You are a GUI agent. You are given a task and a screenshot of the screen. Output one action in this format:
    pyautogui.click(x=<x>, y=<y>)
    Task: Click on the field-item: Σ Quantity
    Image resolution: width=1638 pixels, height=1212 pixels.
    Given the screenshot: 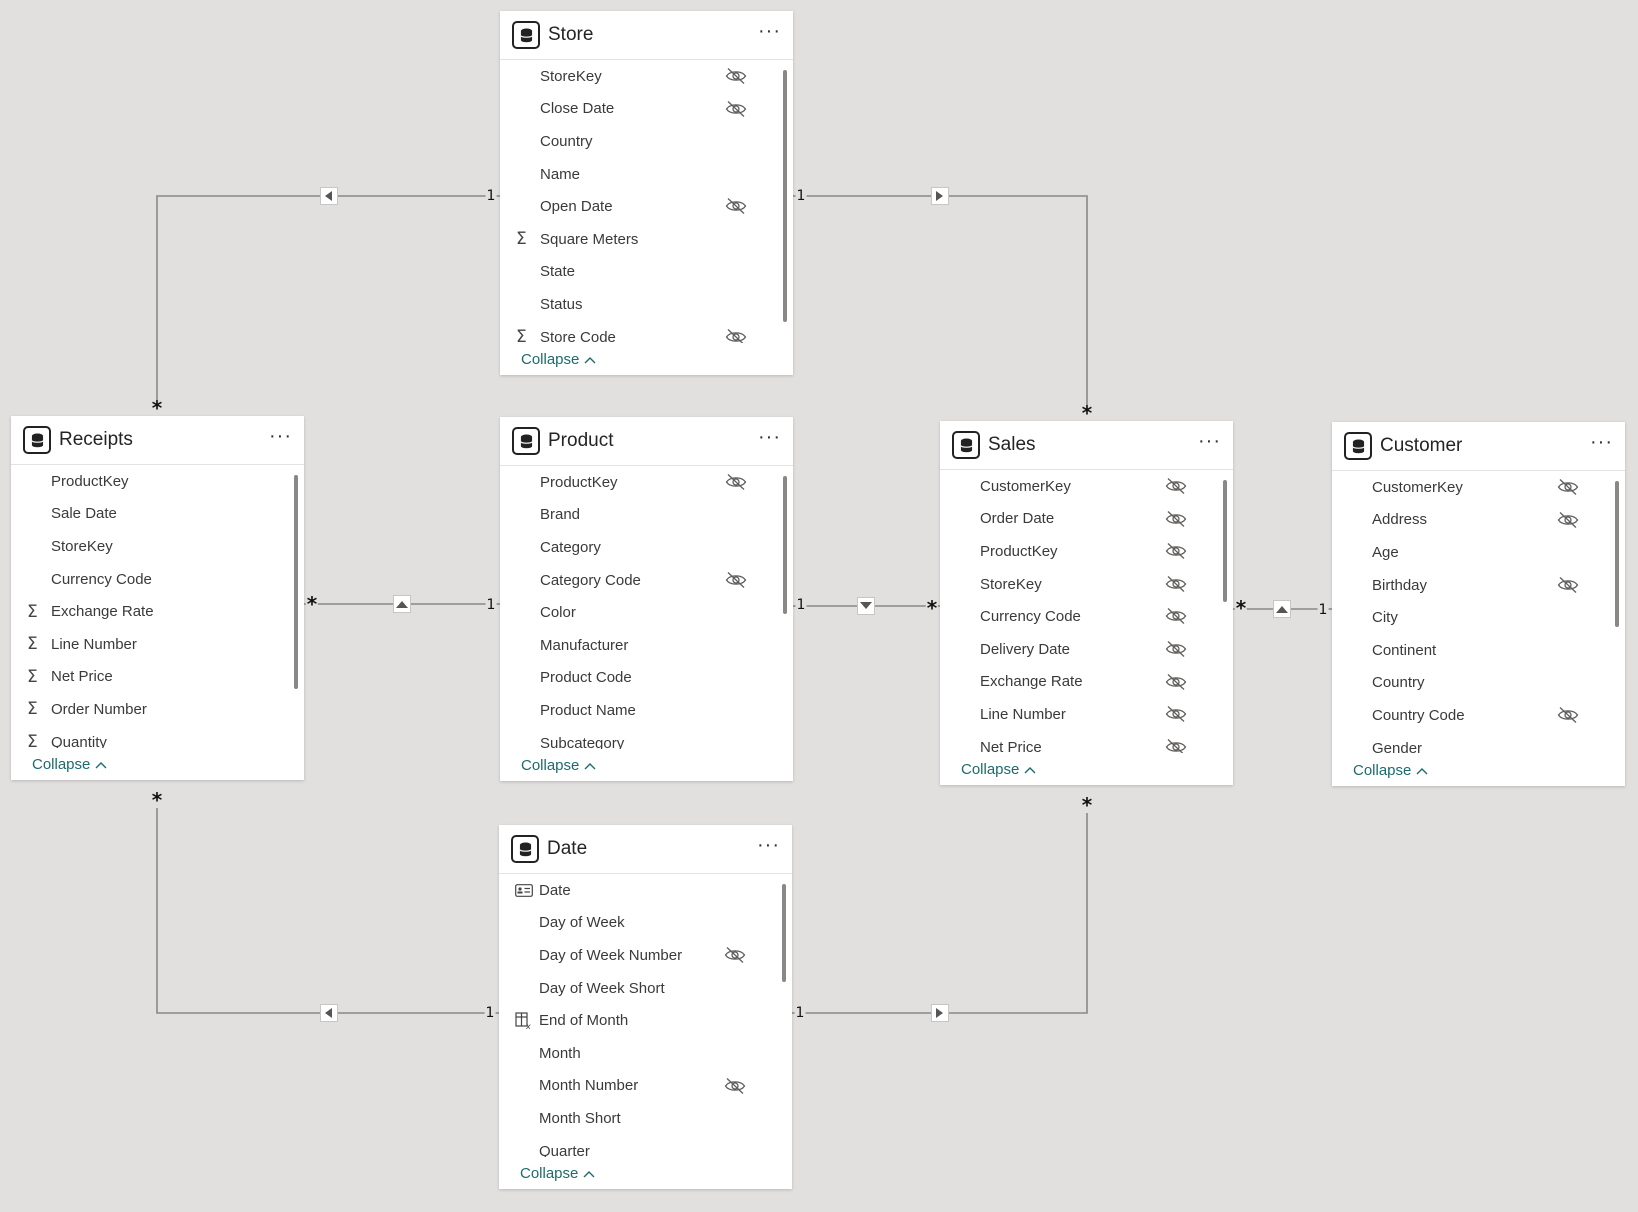 What is the action you would take?
    pyautogui.click(x=157, y=737)
    